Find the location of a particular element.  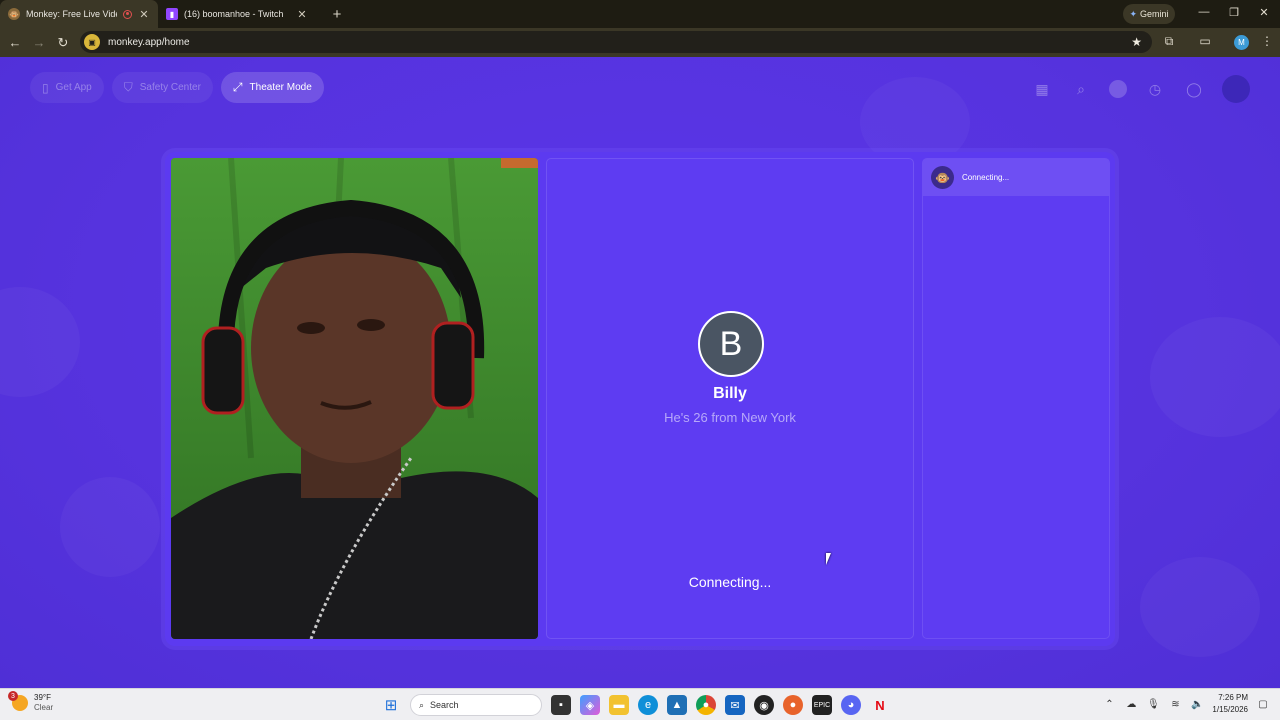

outlook-icon: ✉ is located at coordinates (735, 705).